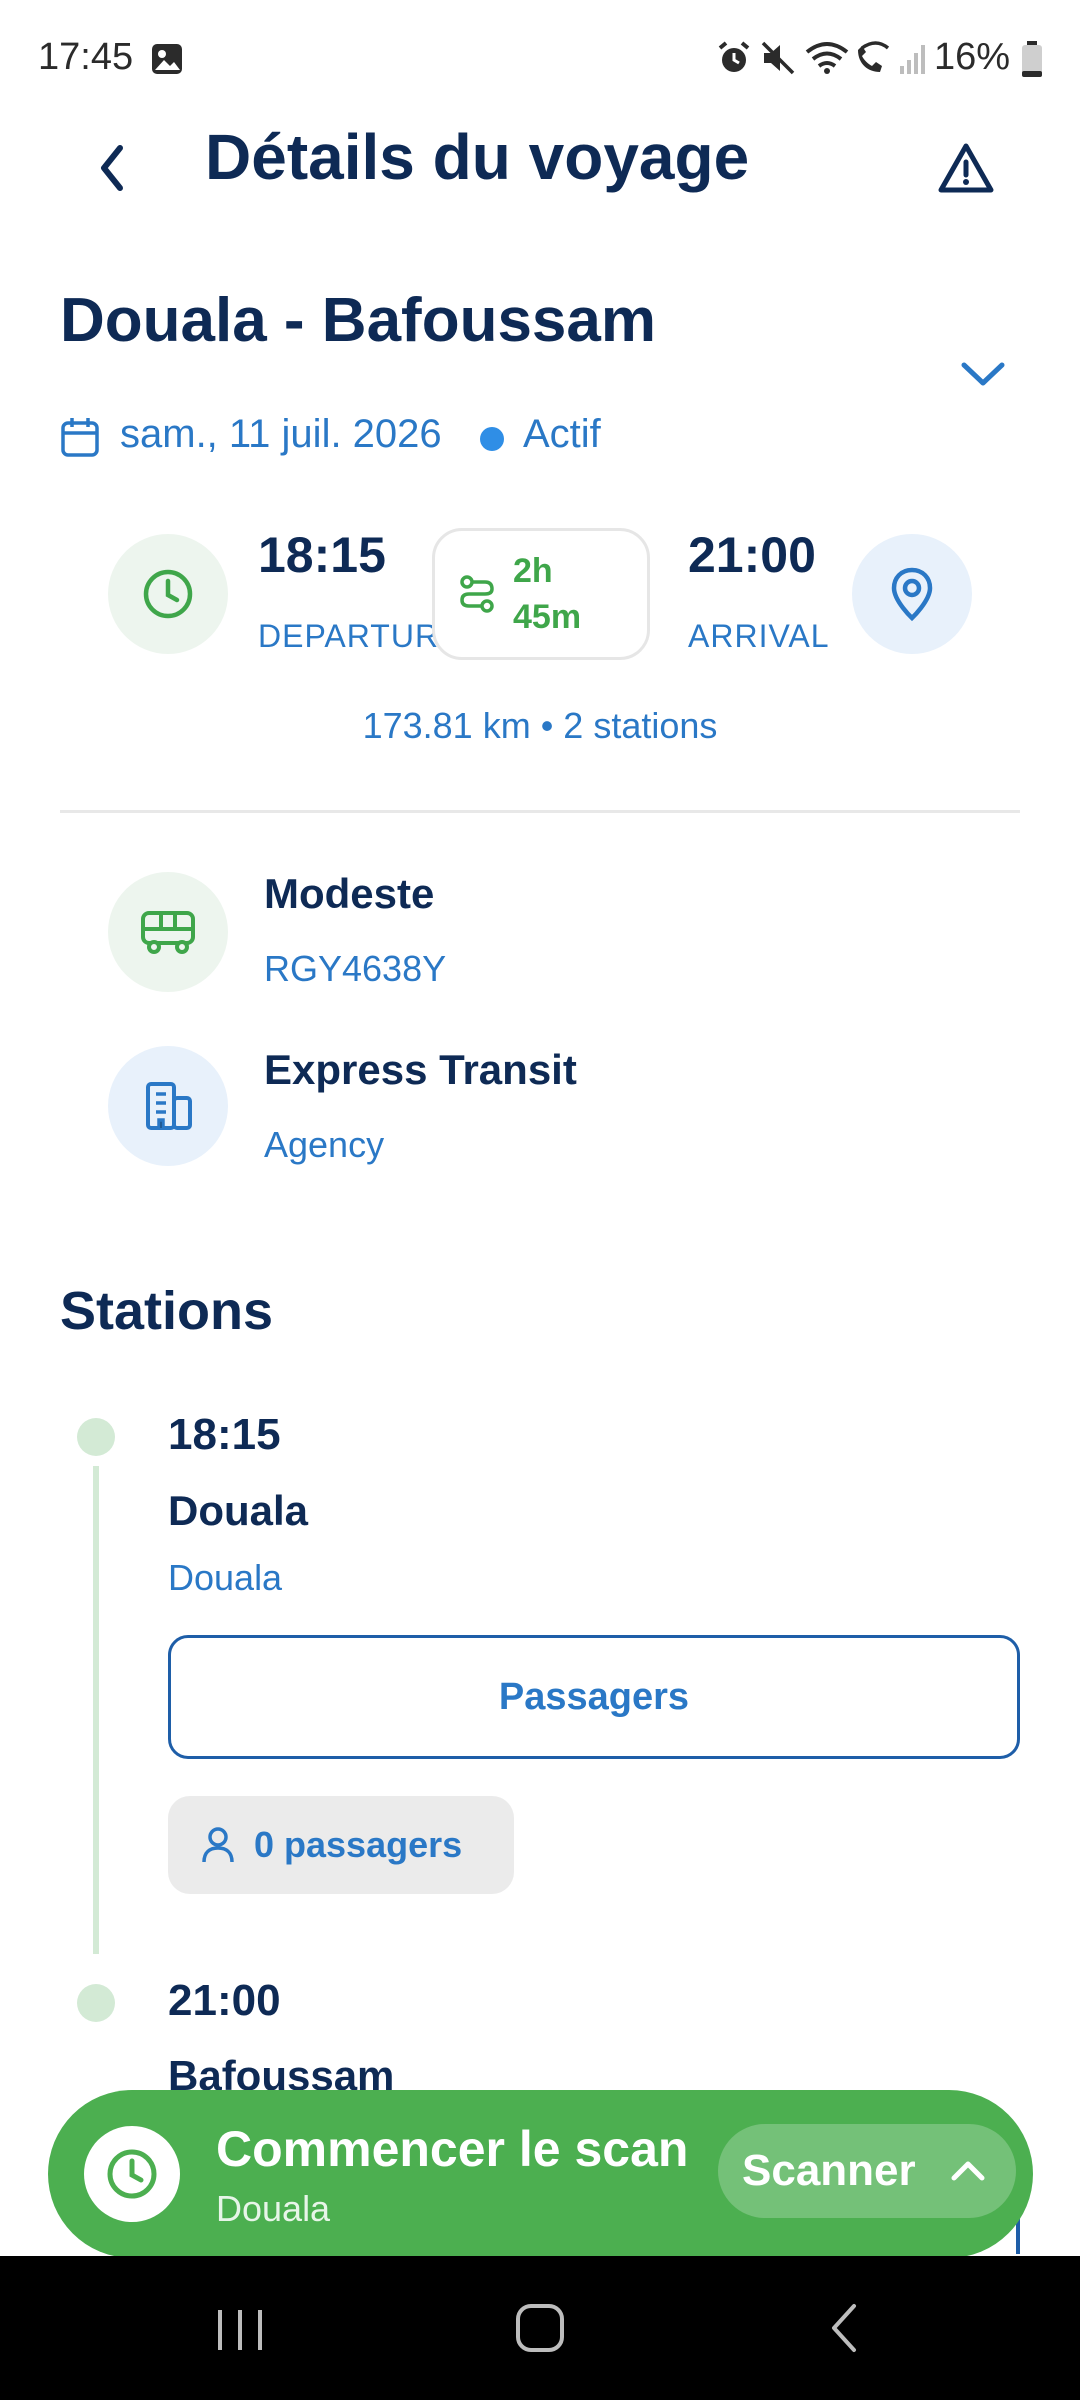 The image size is (1080, 2400). What do you see at coordinates (547, 594) in the screenshot?
I see `duration-text: 2h 45m` at bounding box center [547, 594].